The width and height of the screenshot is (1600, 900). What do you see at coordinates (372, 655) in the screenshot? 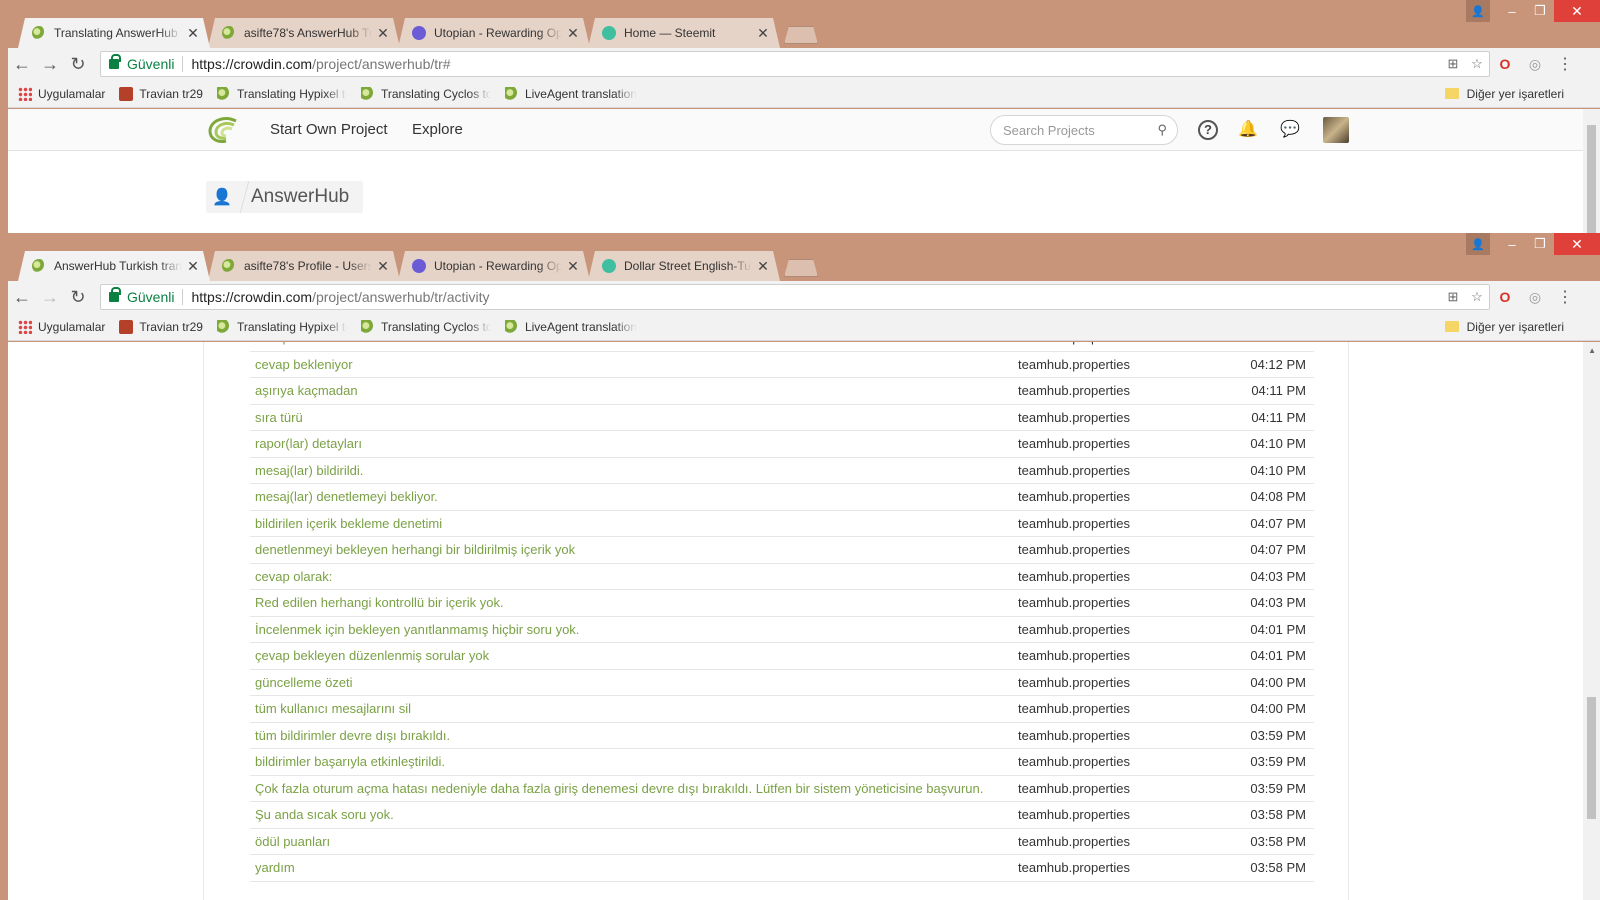
I see `phrase-link: çevap bekleyen düzenlenmiş sorular yok` at bounding box center [372, 655].